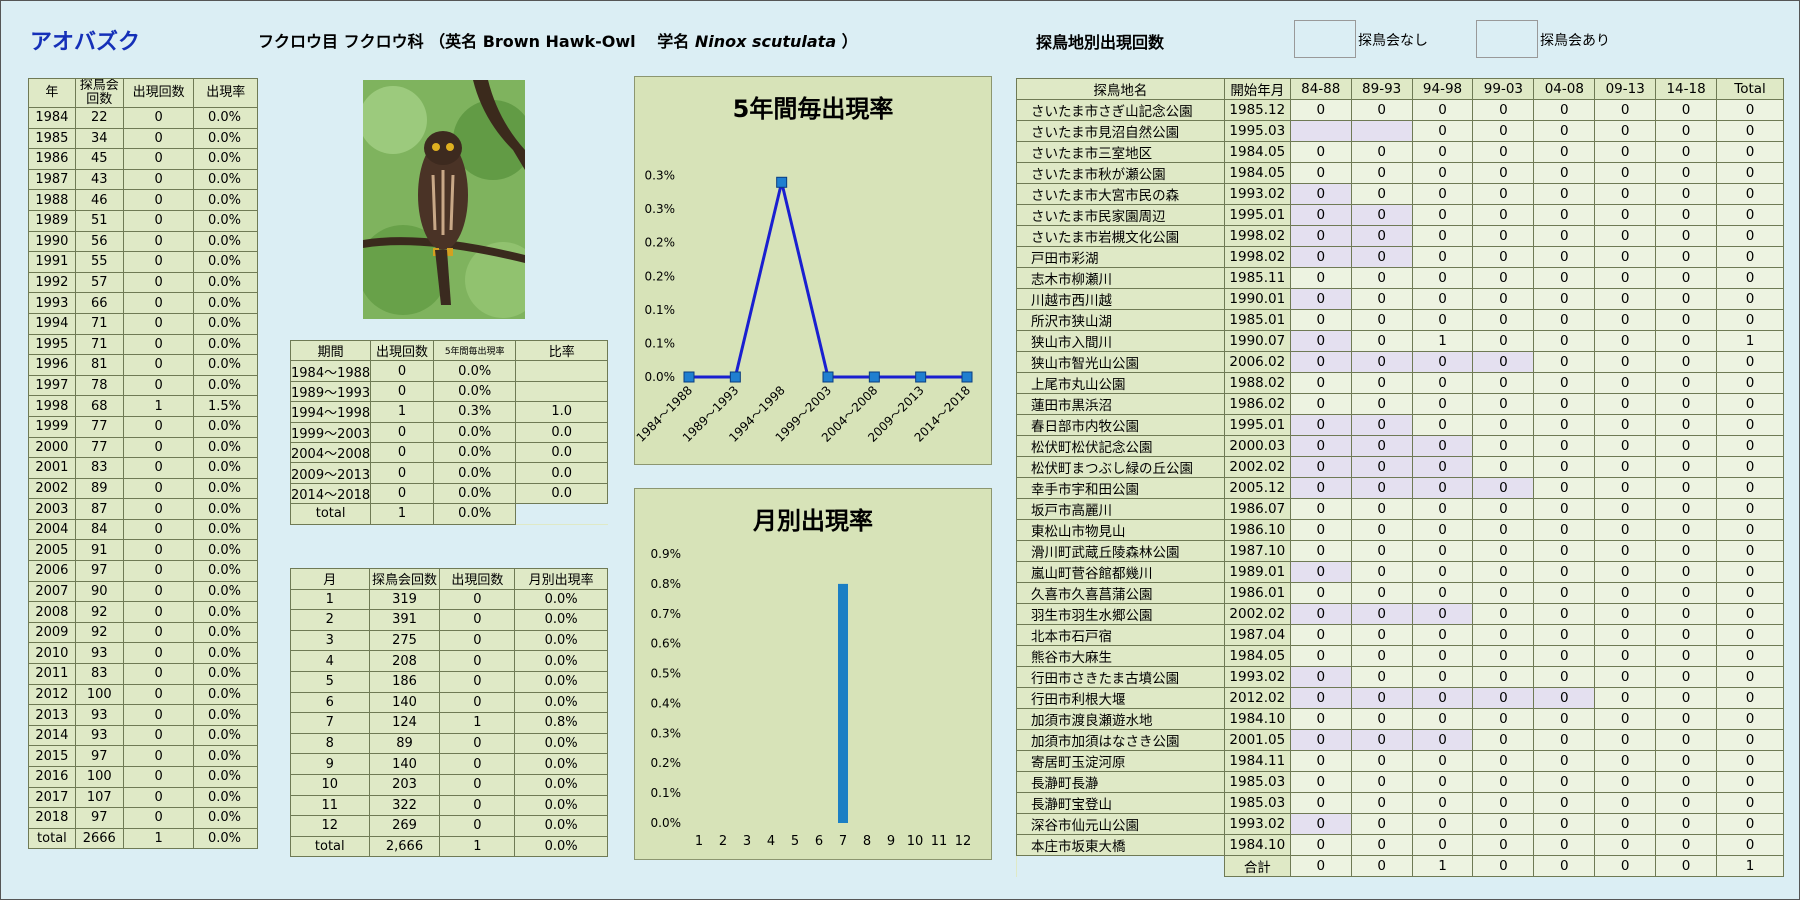 This screenshot has width=1800, height=900. What do you see at coordinates (330, 452) in the screenshot?
I see `period-cell: 2004～2008` at bounding box center [330, 452].